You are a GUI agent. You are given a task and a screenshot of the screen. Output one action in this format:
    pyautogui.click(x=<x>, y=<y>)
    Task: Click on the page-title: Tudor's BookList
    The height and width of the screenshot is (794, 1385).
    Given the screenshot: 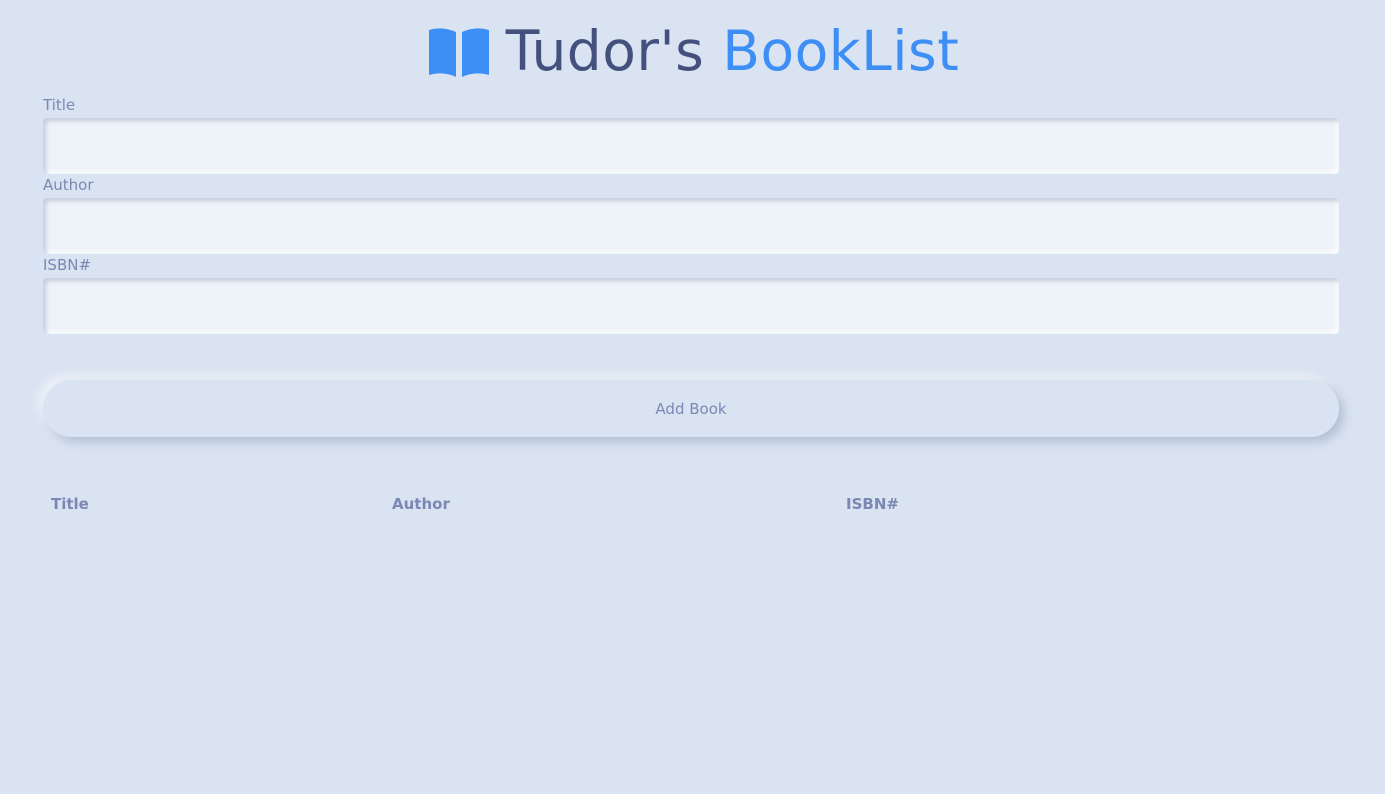 What is the action you would take?
    pyautogui.click(x=733, y=51)
    